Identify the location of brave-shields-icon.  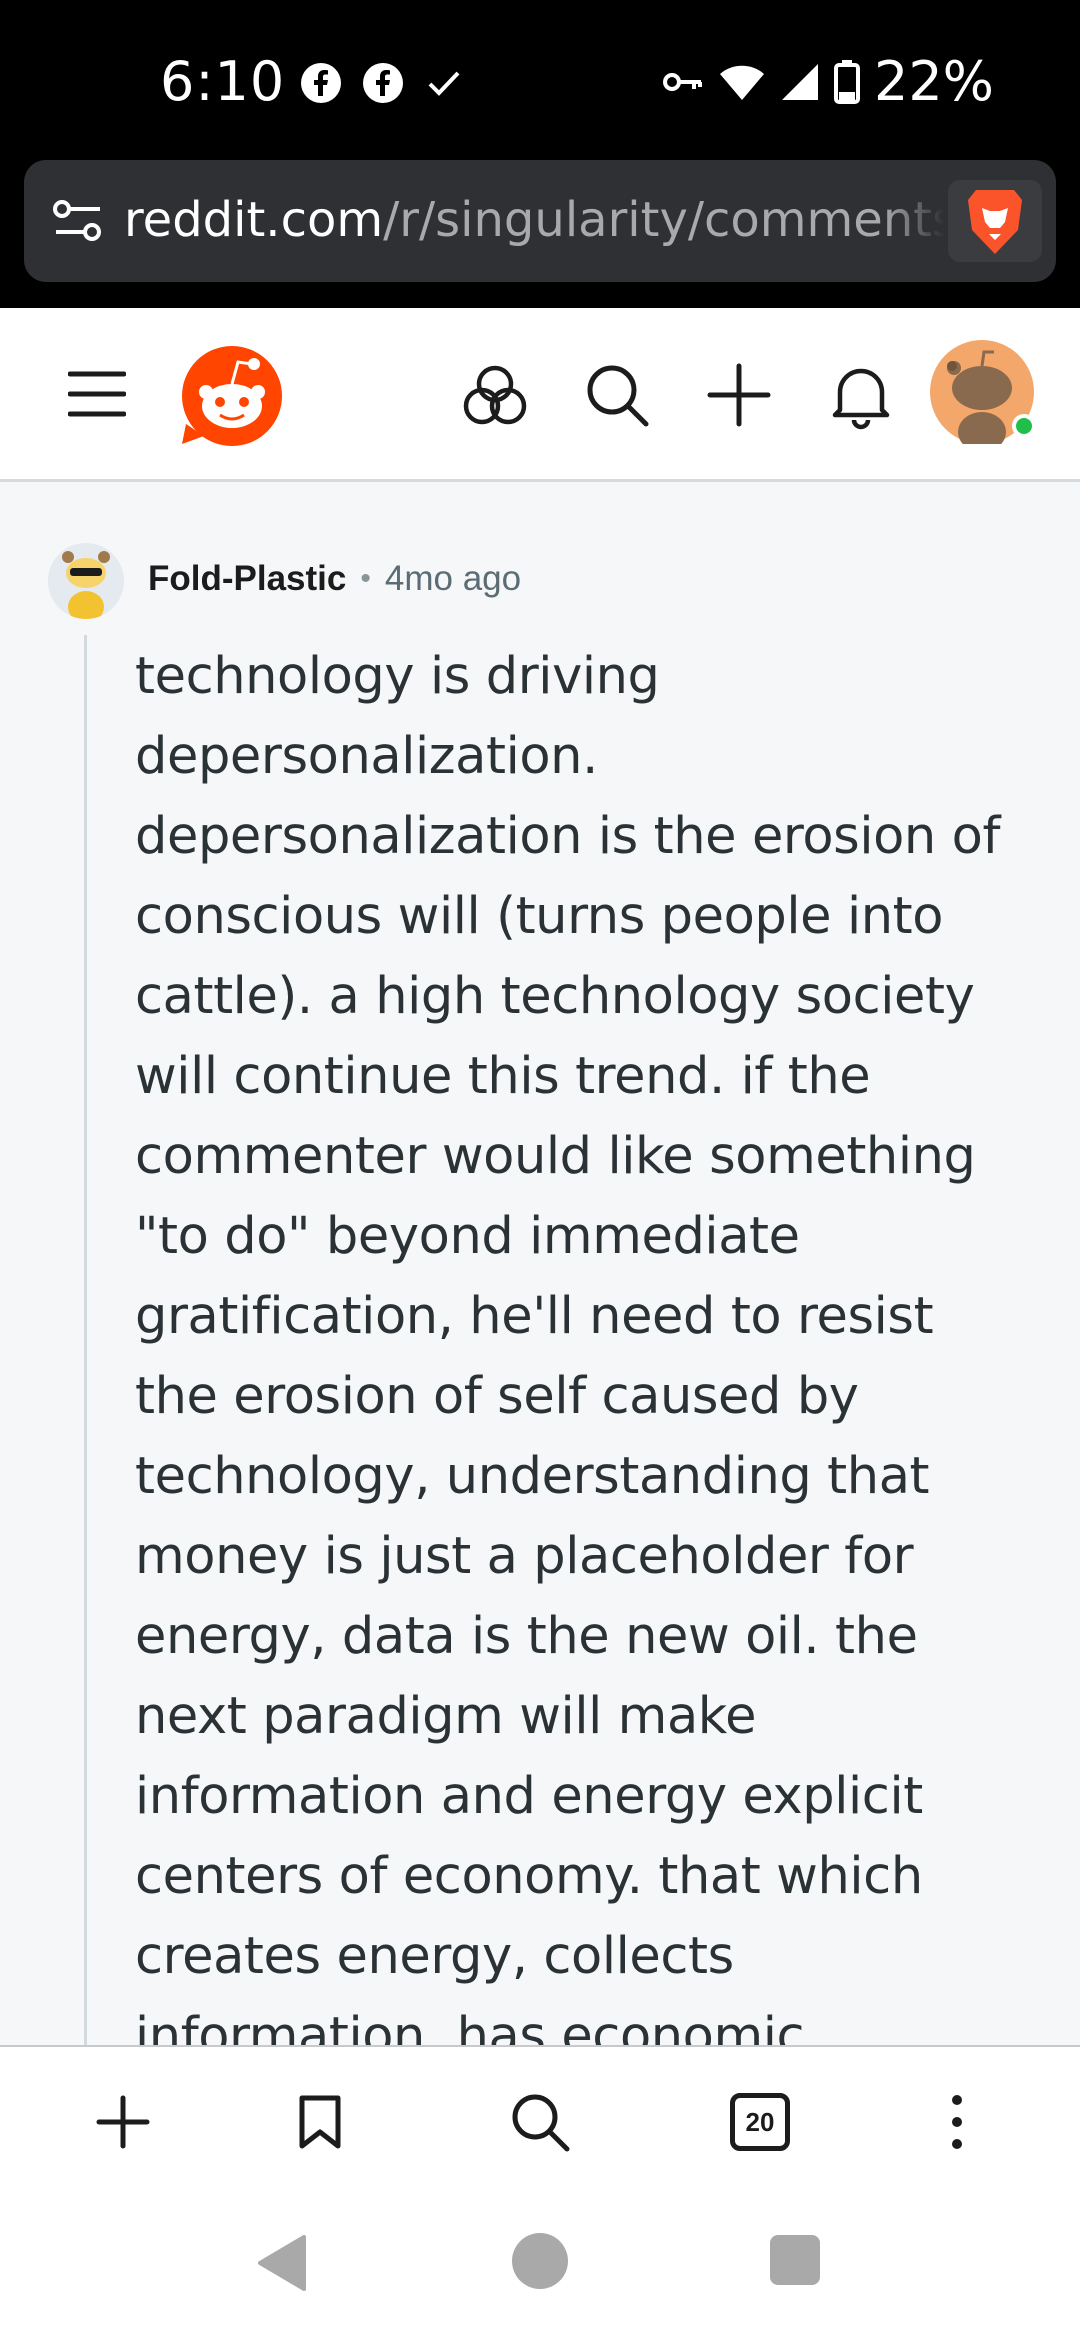
(995, 221).